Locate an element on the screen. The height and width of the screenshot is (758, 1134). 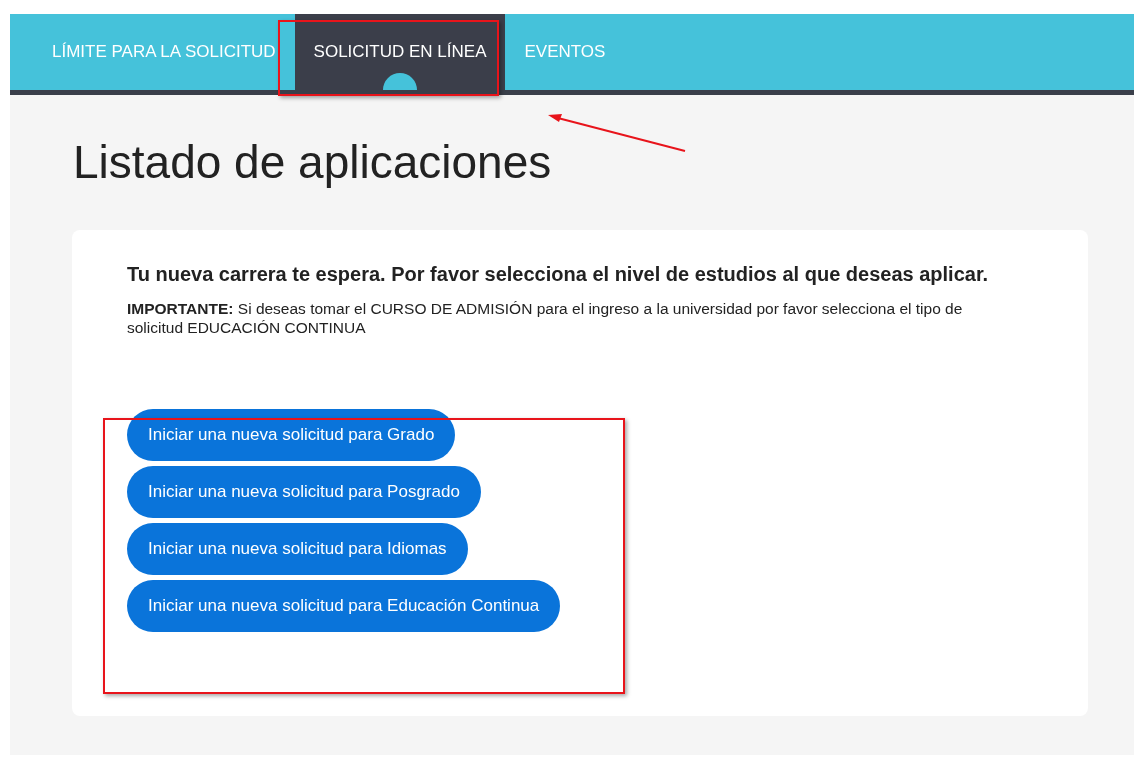
page-title: Listado de aplicaciones is located at coordinates (312, 162).